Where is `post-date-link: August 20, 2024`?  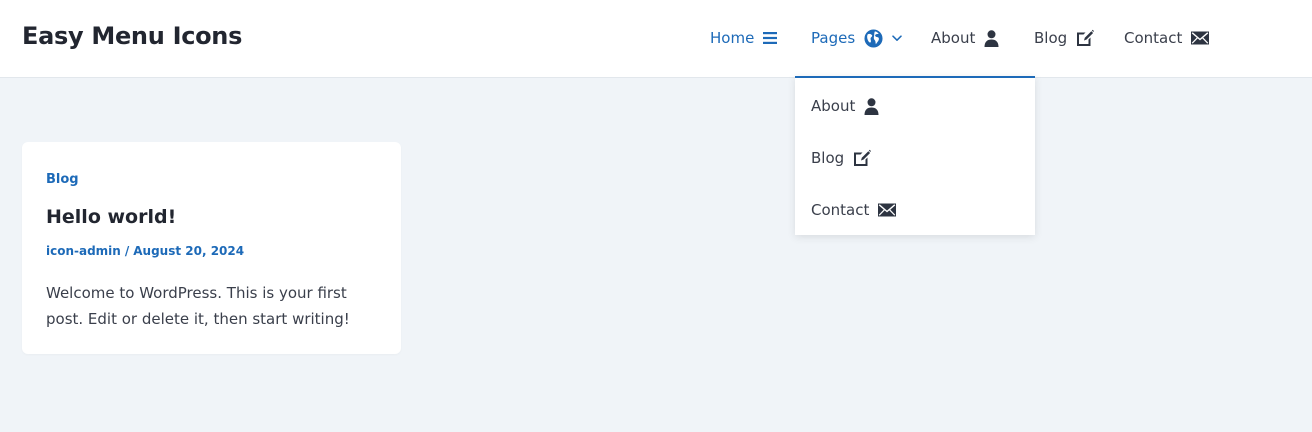
post-date-link: August 20, 2024 is located at coordinates (188, 251).